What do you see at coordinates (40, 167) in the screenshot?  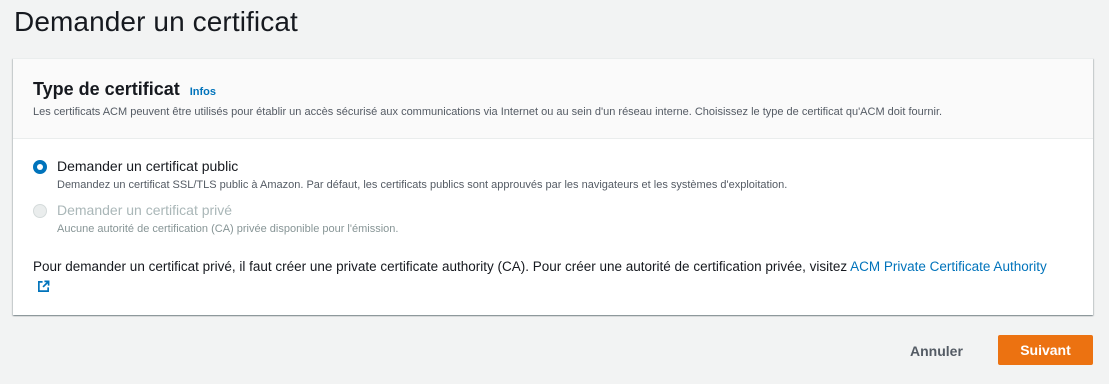 I see `radio-public` at bounding box center [40, 167].